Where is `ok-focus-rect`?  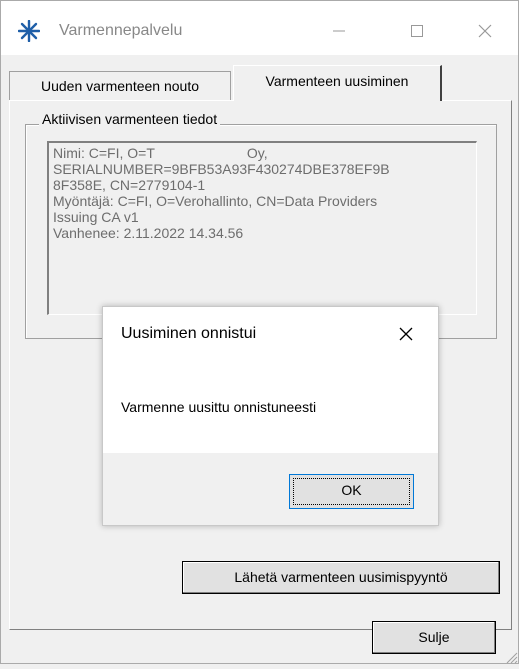
ok-focus-rect is located at coordinates (351, 491).